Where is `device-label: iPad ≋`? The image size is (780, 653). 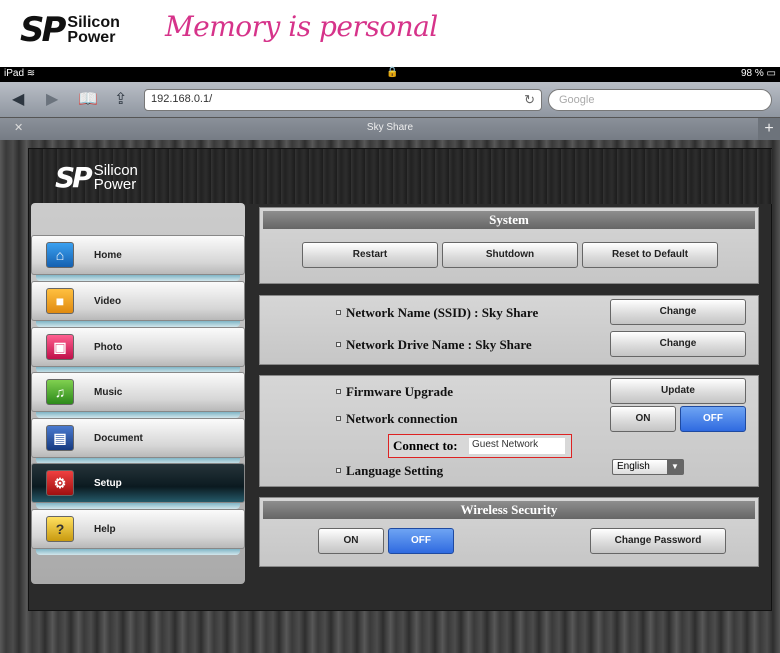
device-label: iPad ≋ is located at coordinates (20, 73).